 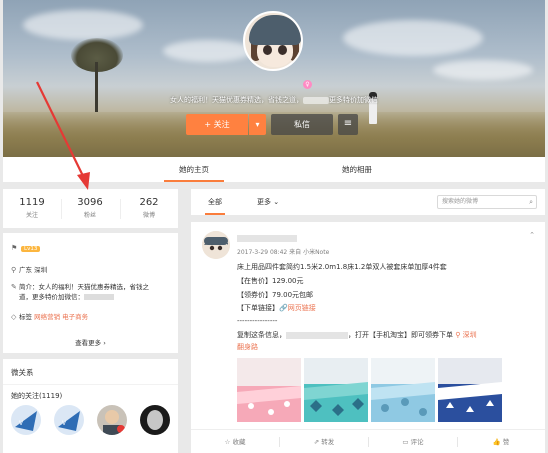 What do you see at coordinates (31, 249) in the screenshot?
I see `level-badge: Lv13` at bounding box center [31, 249].